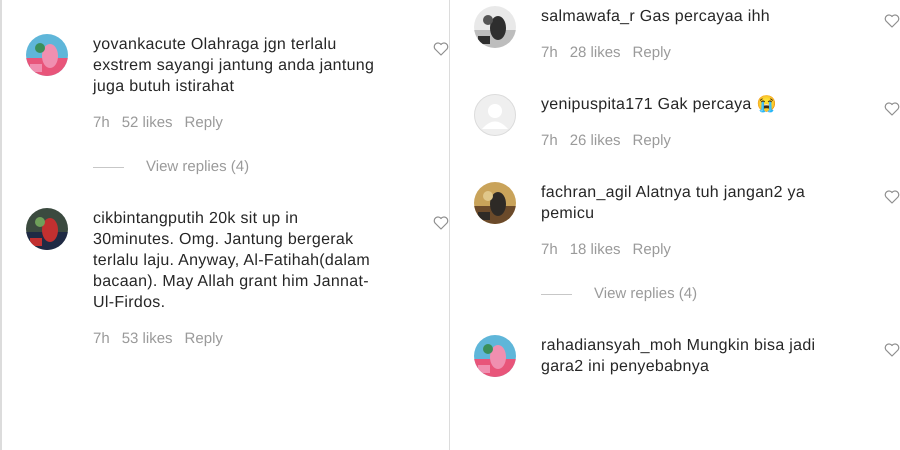 The width and height of the screenshot is (900, 450). What do you see at coordinates (234, 66) in the screenshot?
I see `comment-text: yovankacute Olahraga jgn terlalu exstrem sayangi jantung anda jantung juga butuh istirahat` at bounding box center [234, 66].